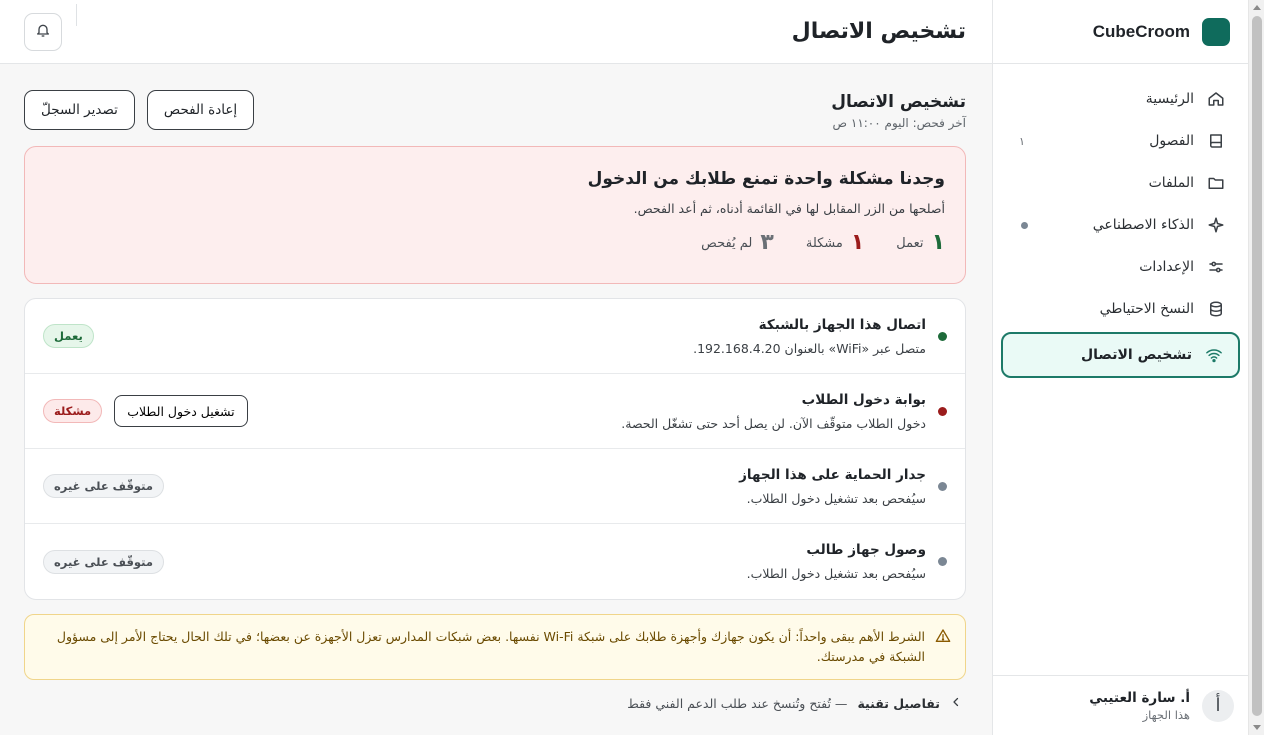 Image resolution: width=1264 pixels, height=735 pixels. Describe the element at coordinates (1216, 141) in the screenshot. I see `book-icon` at that location.